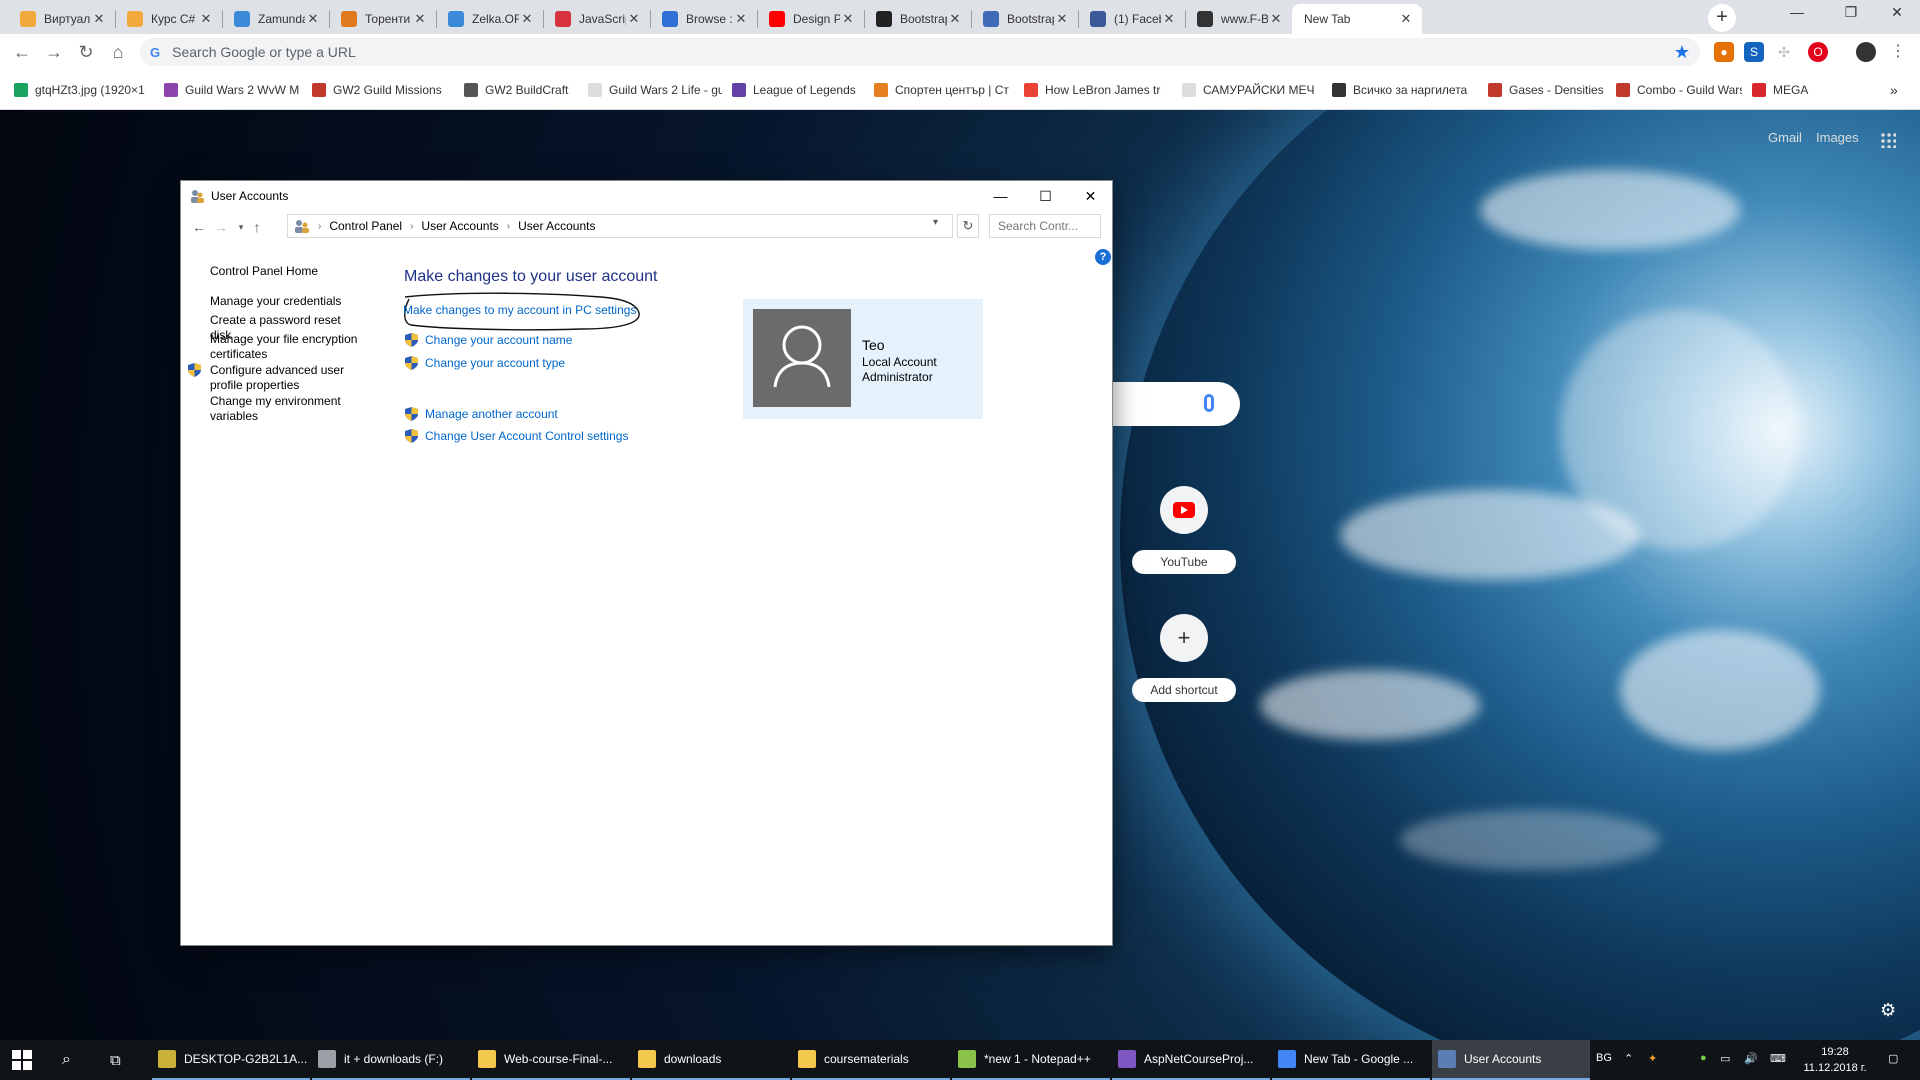 The height and width of the screenshot is (1080, 1920). What do you see at coordinates (1031, 1060) in the screenshot?
I see `taskbar-item: *new 1 - Notepad++` at bounding box center [1031, 1060].